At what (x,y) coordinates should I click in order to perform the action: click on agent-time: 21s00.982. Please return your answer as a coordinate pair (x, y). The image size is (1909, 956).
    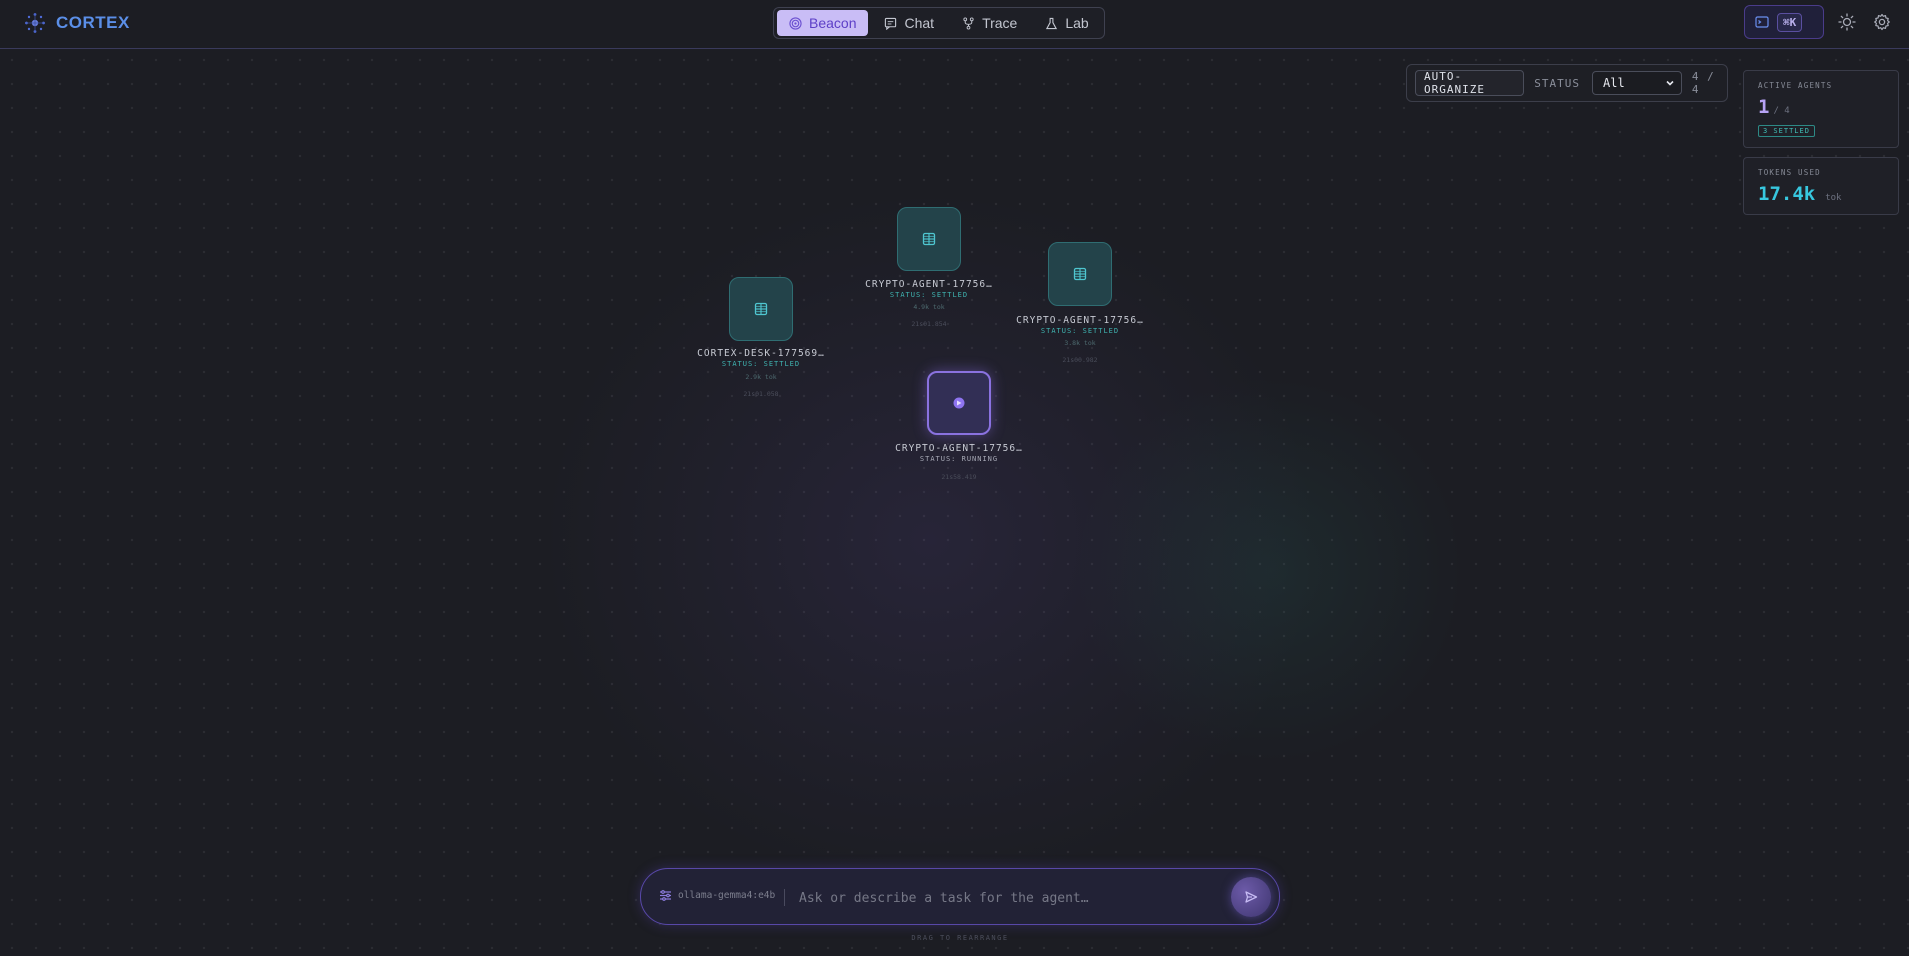
    Looking at the image, I should click on (1080, 360).